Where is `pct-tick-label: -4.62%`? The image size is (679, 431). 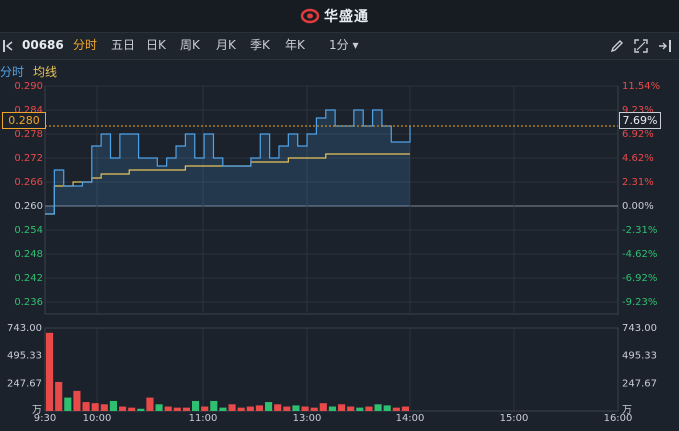 pct-tick-label: -4.62% is located at coordinates (639, 254).